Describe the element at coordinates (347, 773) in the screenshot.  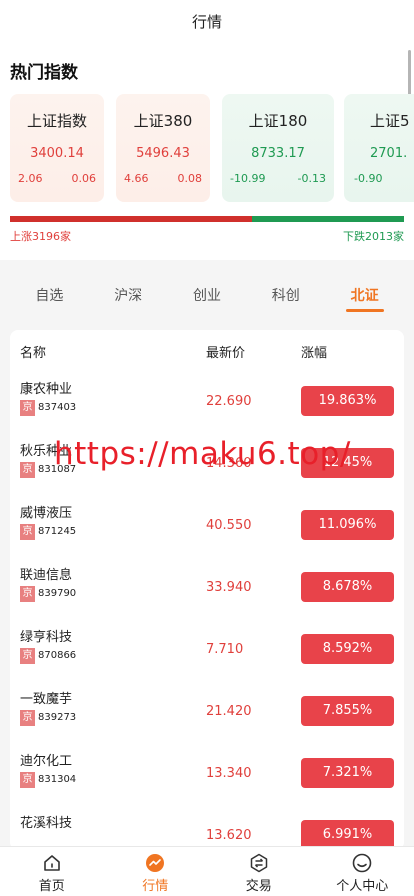
I see `change-badge: 7.321%` at that location.